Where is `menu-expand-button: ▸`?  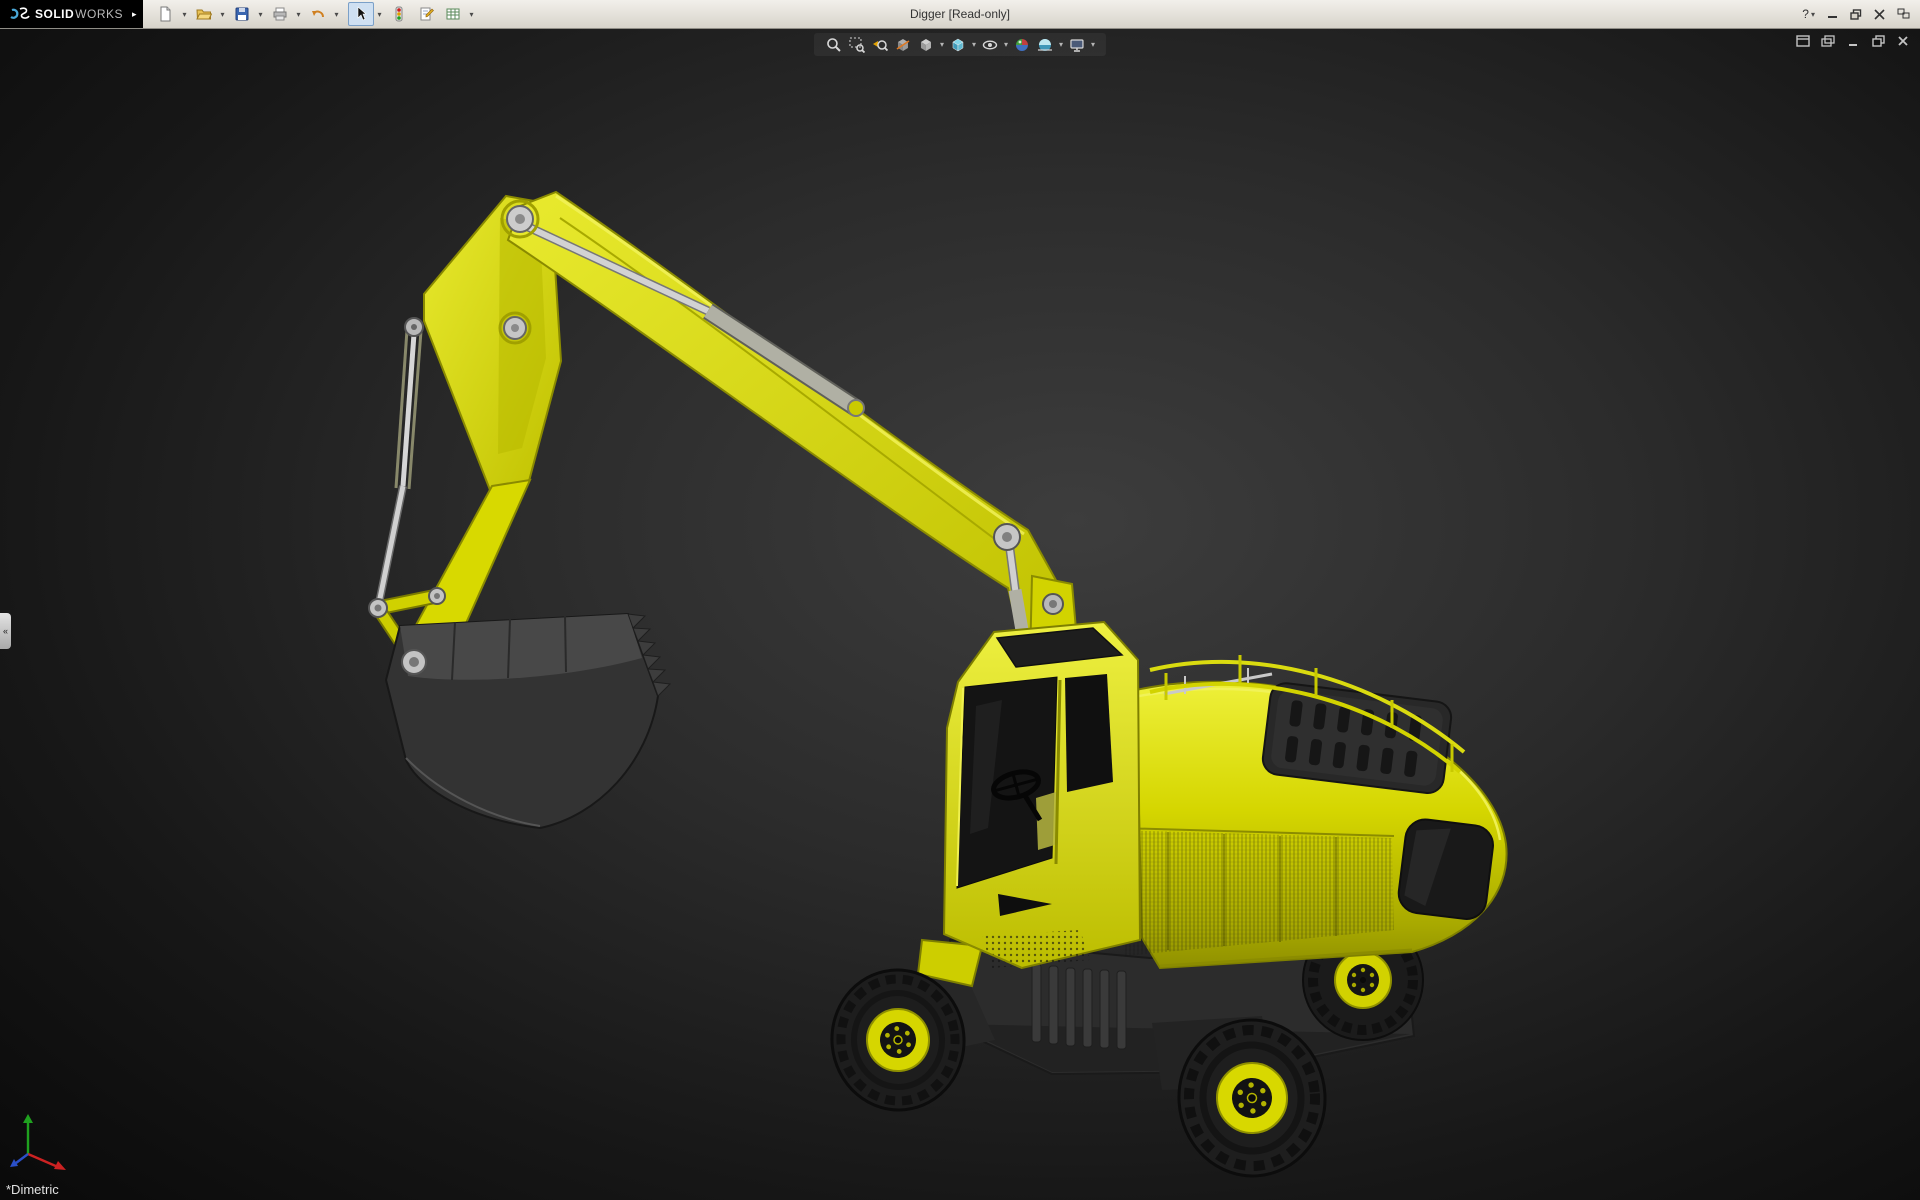
menu-expand-button: ▸ is located at coordinates (134, 14).